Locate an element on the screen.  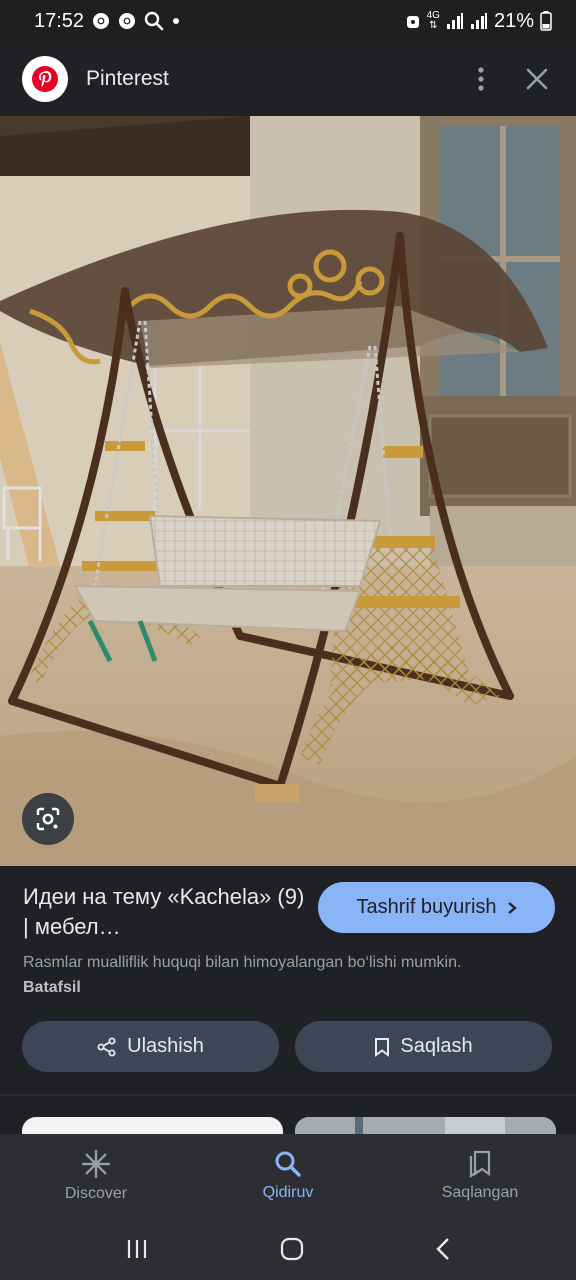
share-icon is located at coordinates (107, 1047).